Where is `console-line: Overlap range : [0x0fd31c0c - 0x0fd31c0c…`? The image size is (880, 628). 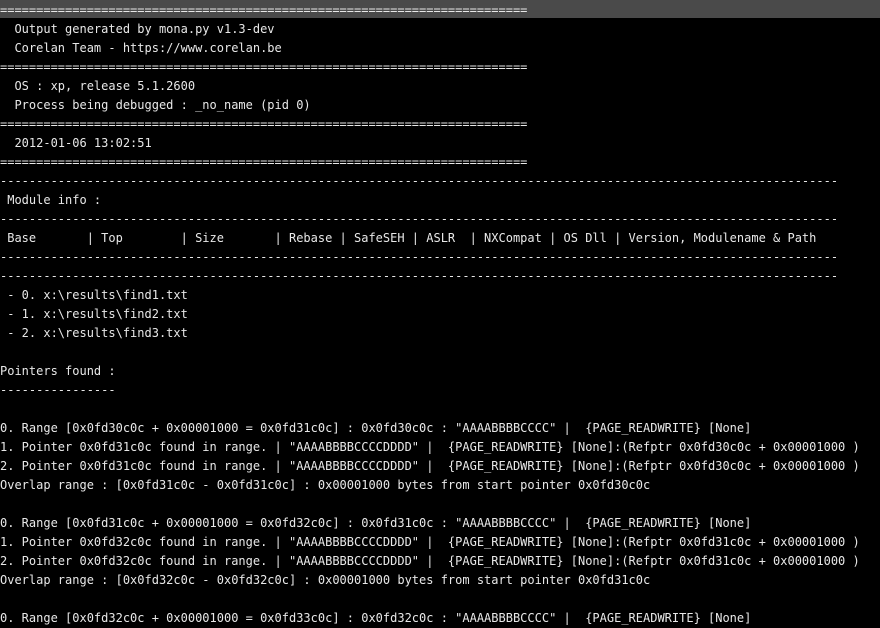
console-line: Overlap range : [0x0fd31c0c - 0x0fd31c0c… is located at coordinates (325, 485).